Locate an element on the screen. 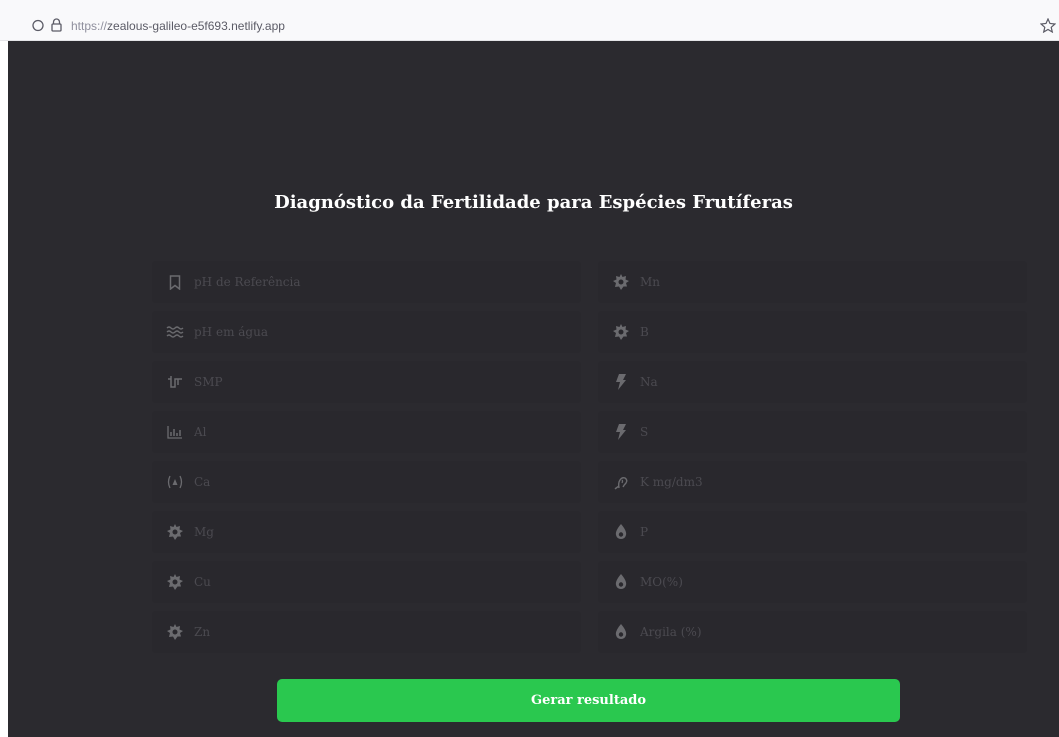 This screenshot has height=737, width=1059. water-icon is located at coordinates (175, 332).